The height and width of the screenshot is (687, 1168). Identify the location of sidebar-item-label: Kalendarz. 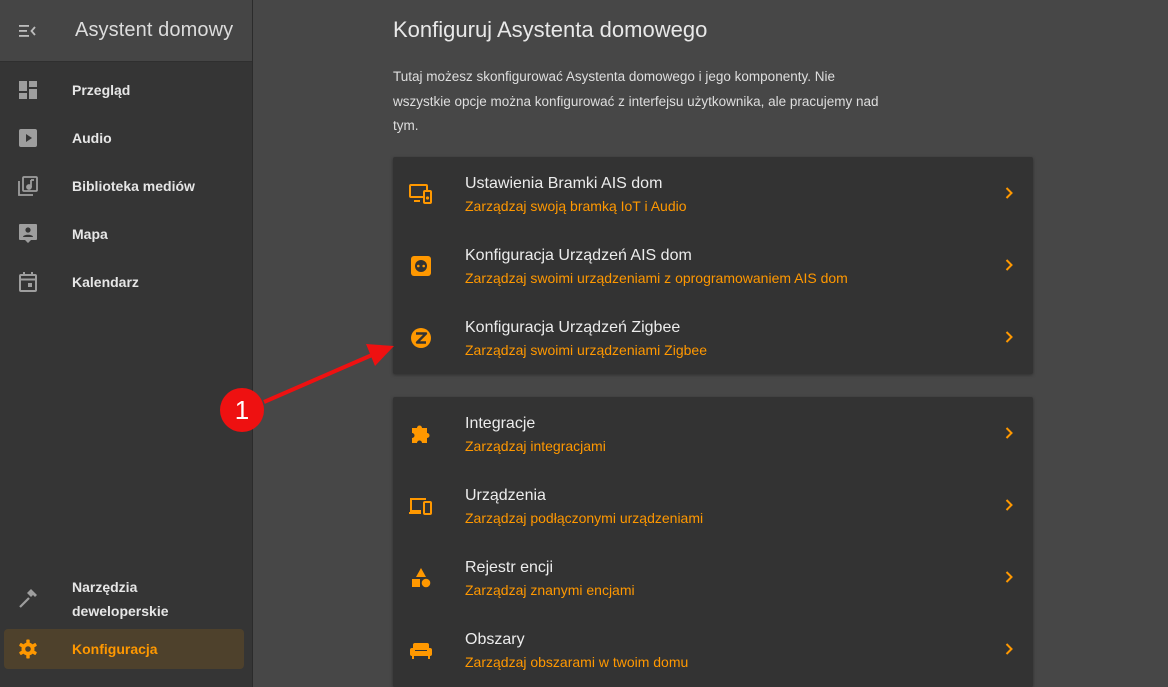
(105, 282).